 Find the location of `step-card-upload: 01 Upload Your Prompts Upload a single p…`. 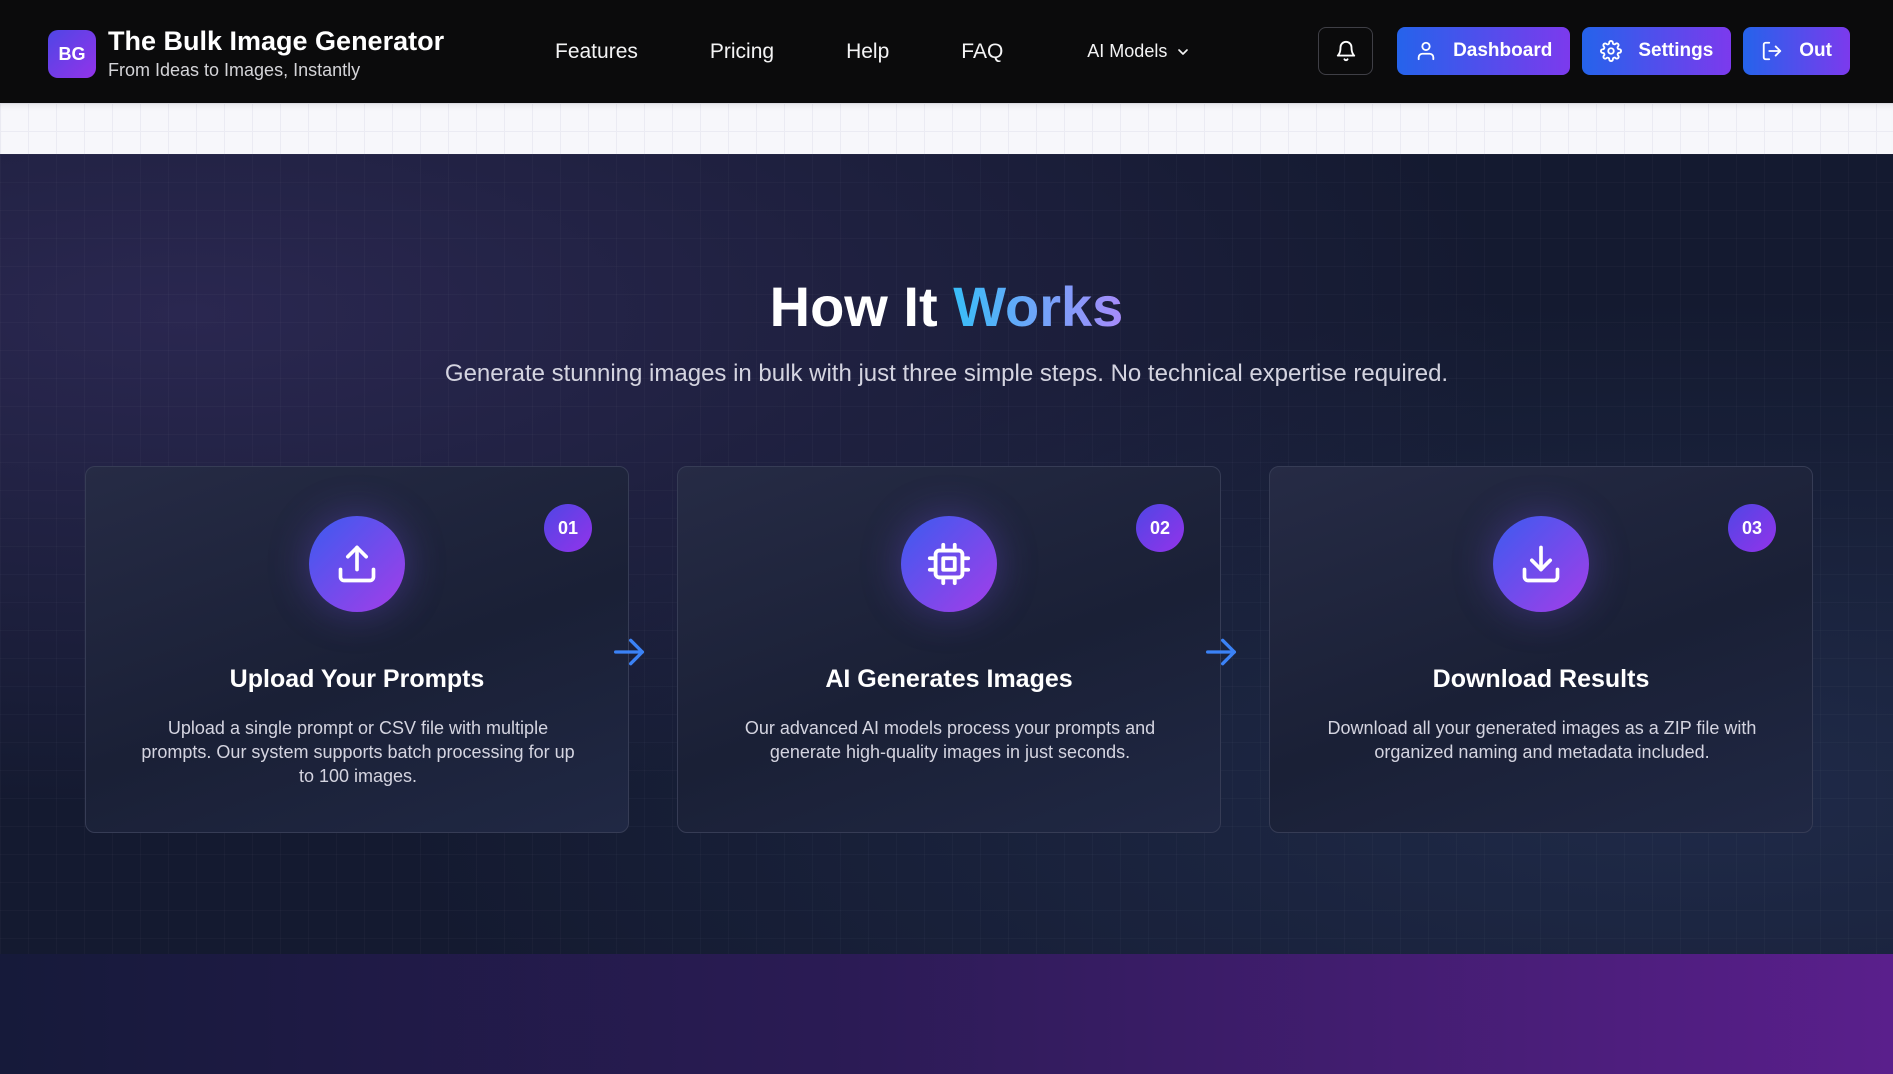

step-card-upload: 01 Upload Your Prompts Upload a single p… is located at coordinates (357, 649).